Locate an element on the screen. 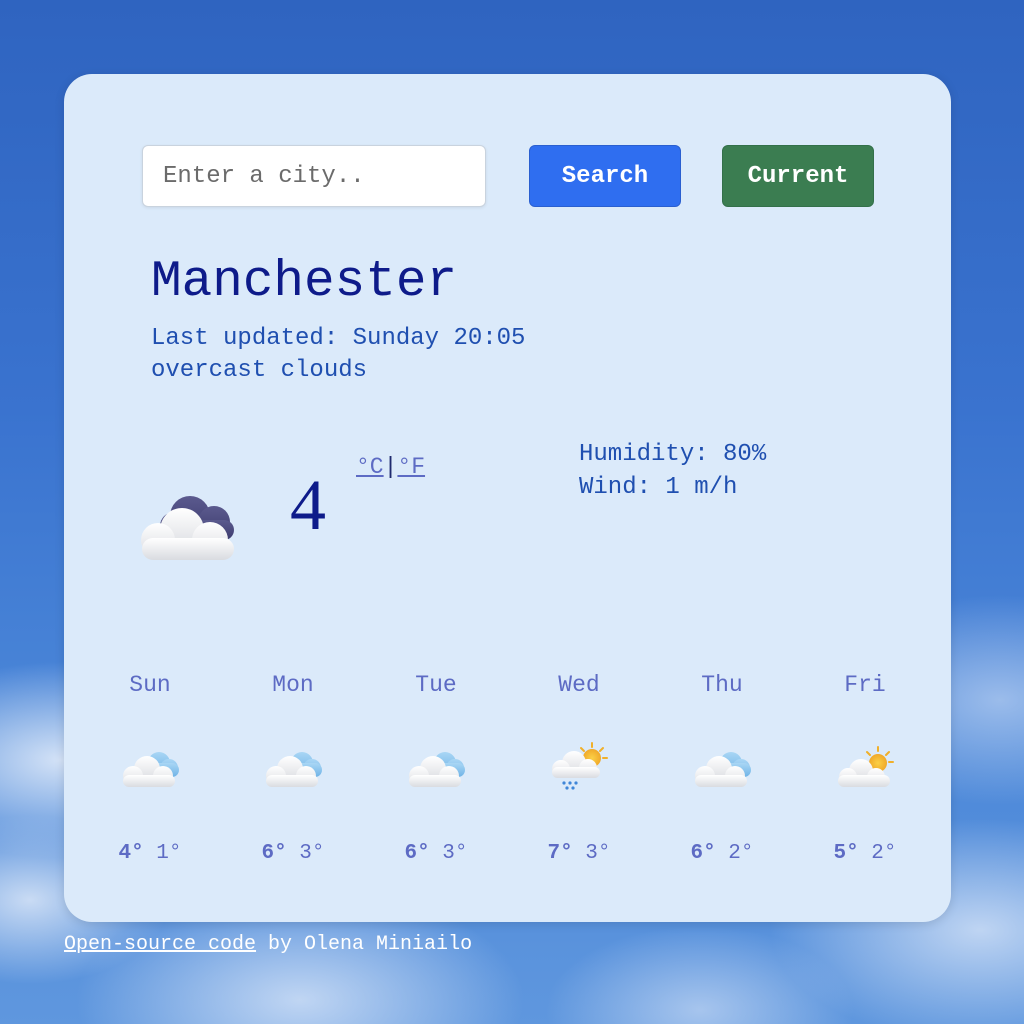 This screenshot has width=1024, height=1024. forecast-day-name: Wed is located at coordinates (579, 685).